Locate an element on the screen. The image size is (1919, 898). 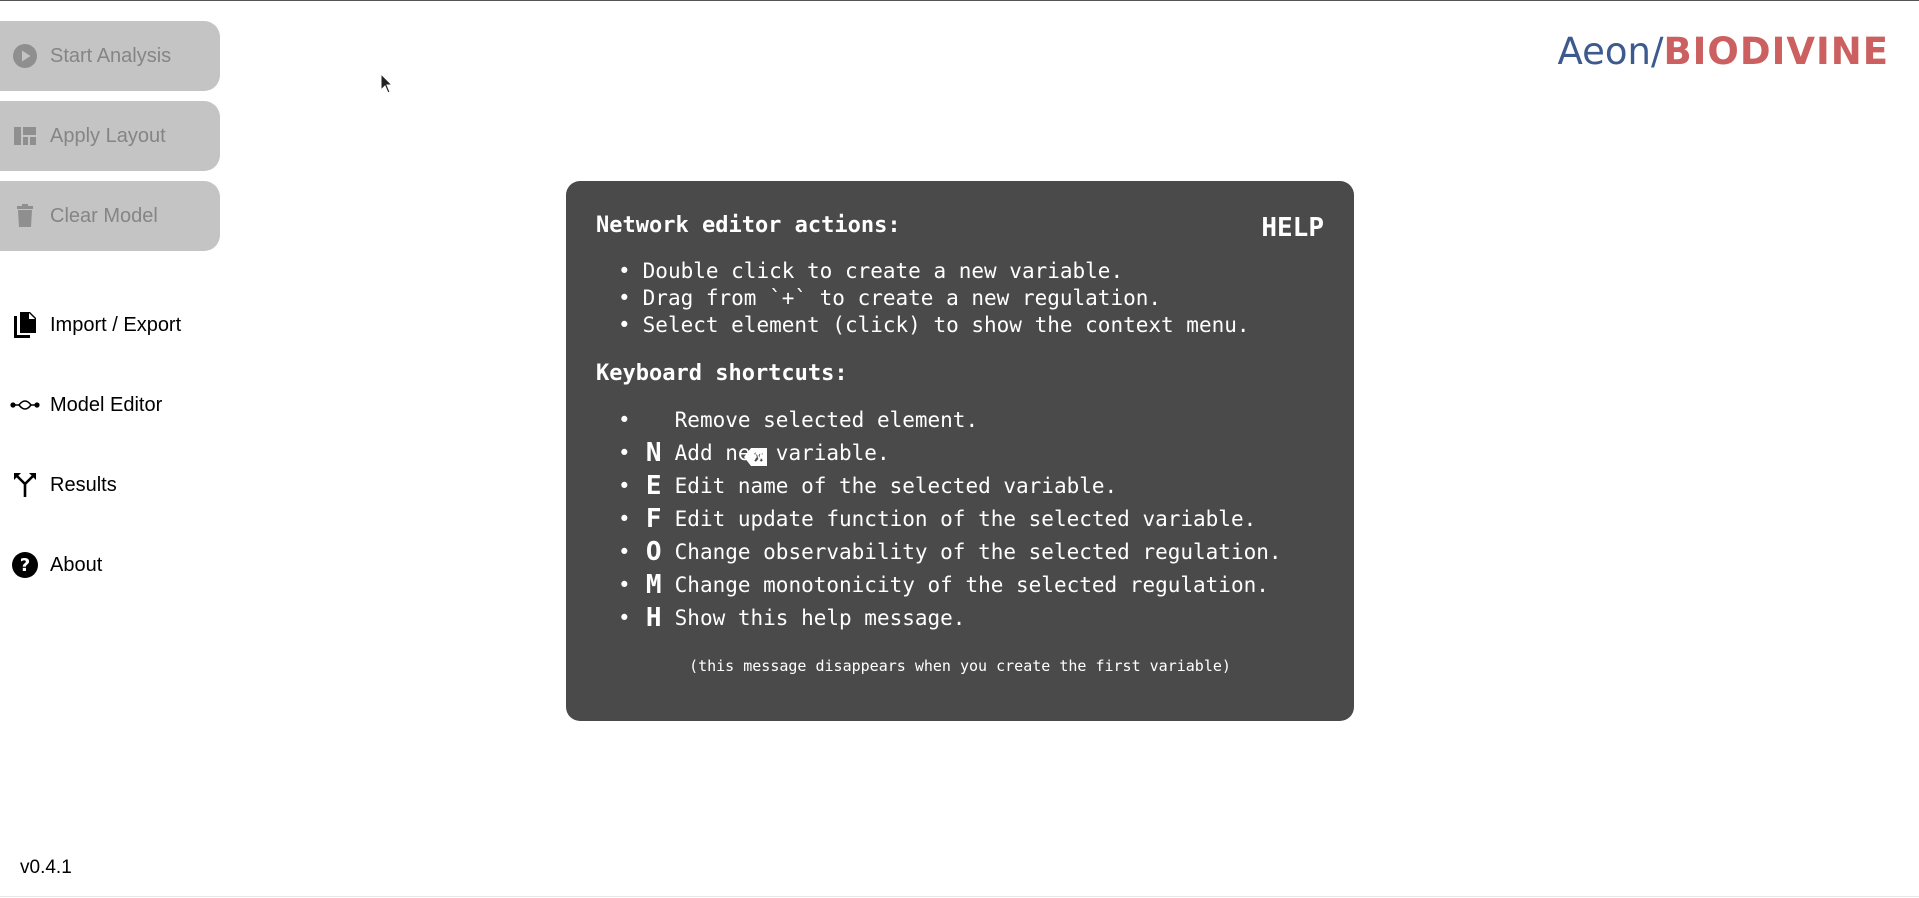
clear-model-label: Clear Model is located at coordinates (104, 215).